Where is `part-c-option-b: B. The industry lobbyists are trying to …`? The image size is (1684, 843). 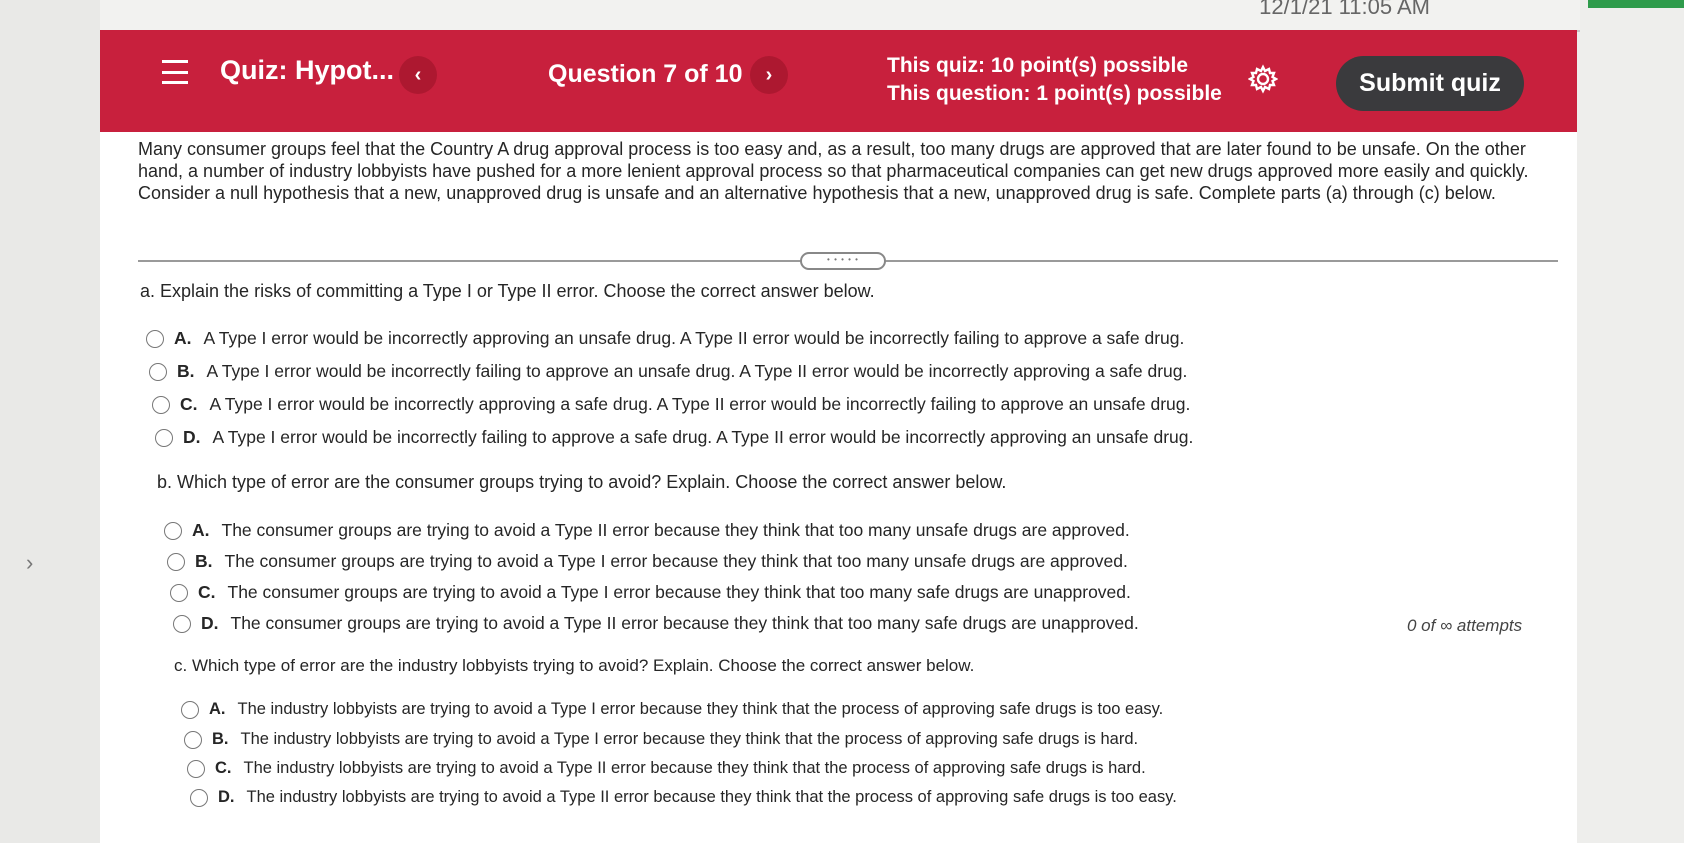
part-c-option-b: B. The industry lobbyists are trying to … is located at coordinates (661, 739).